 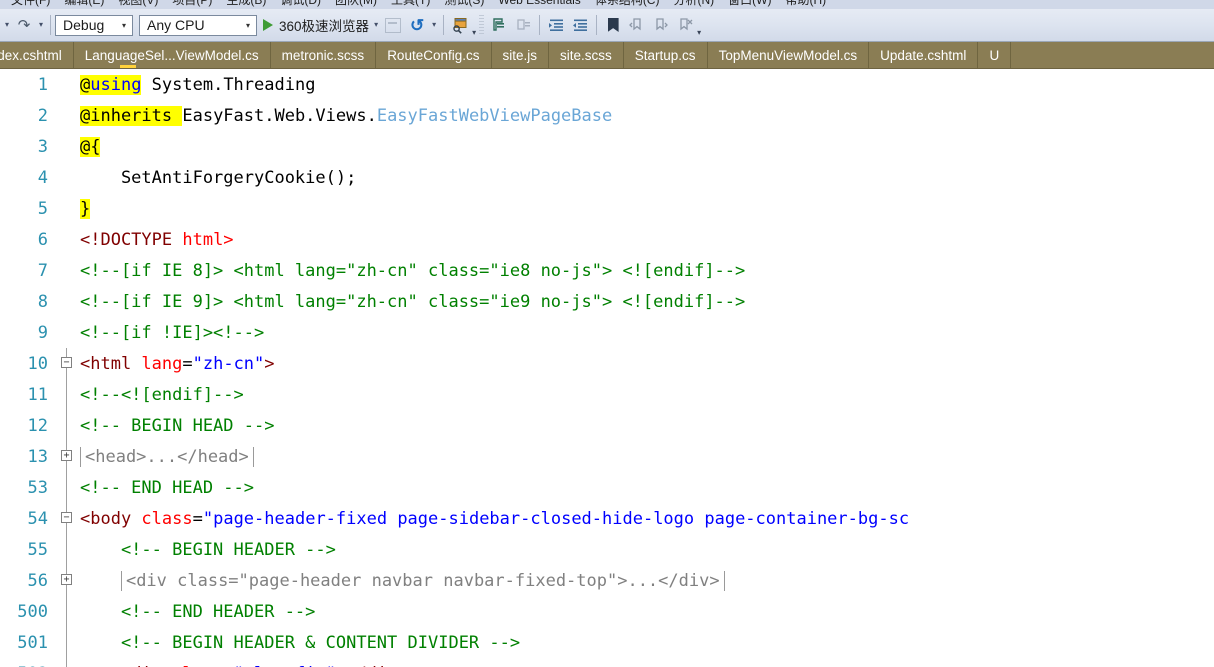 What do you see at coordinates (646, 85) in the screenshot?
I see `code-text: @using System.Threading` at bounding box center [646, 85].